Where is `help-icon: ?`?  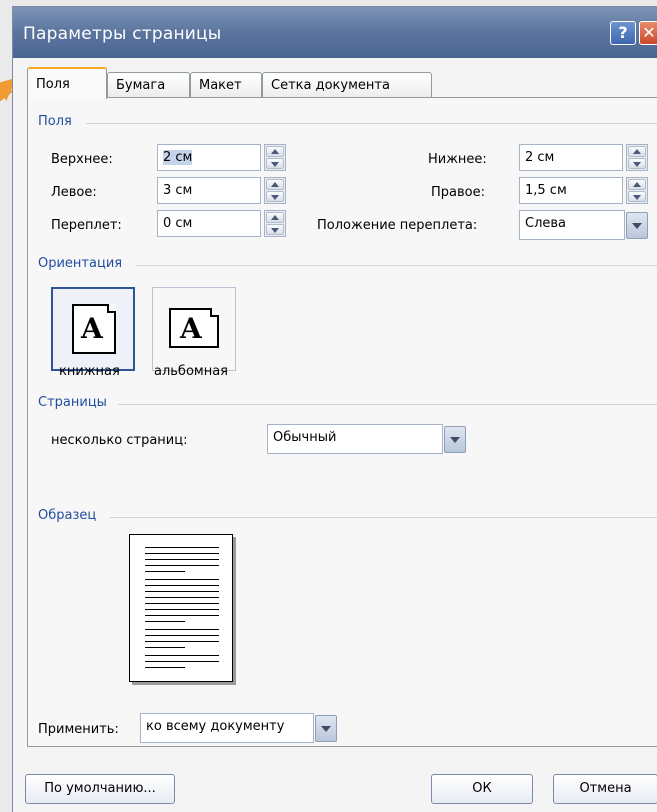 help-icon: ? is located at coordinates (623, 32).